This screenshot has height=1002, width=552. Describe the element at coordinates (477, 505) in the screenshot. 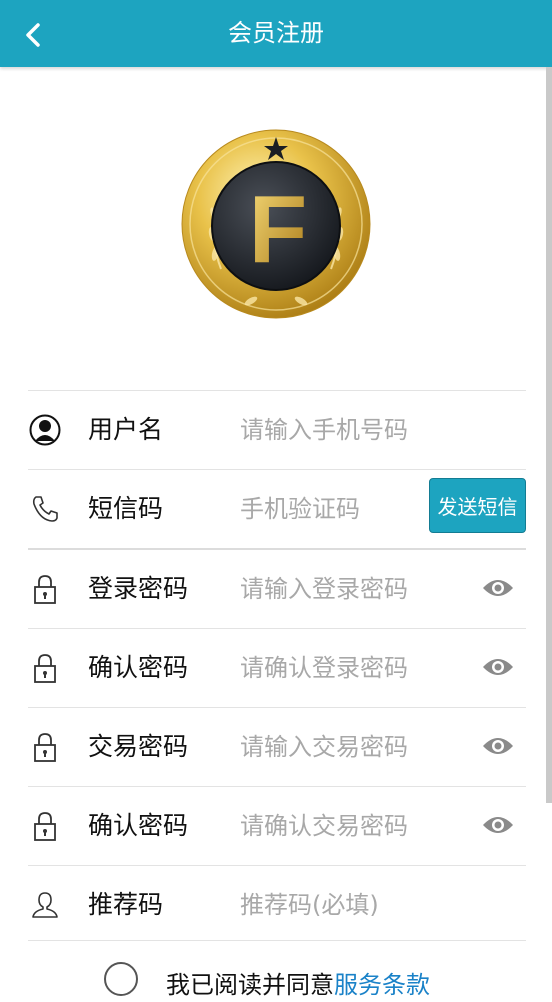

I see `send-sms-button: 发送短信` at that location.